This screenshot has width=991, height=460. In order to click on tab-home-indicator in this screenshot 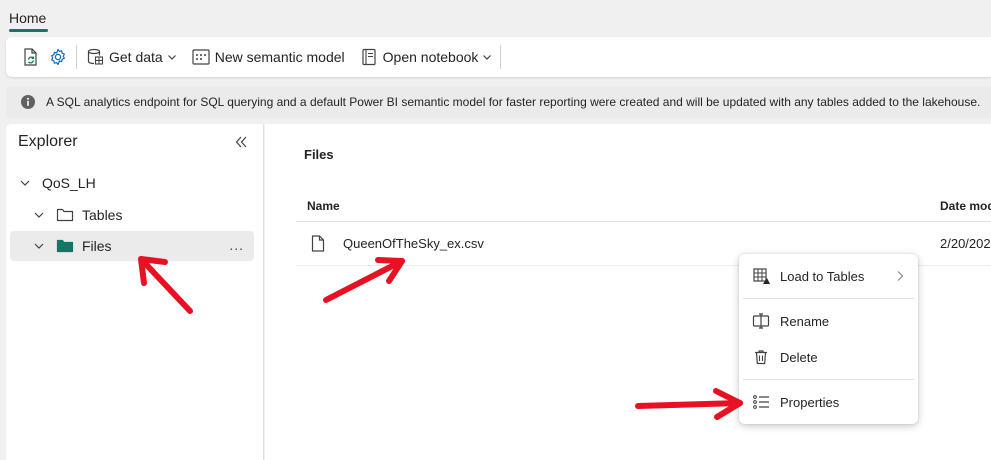, I will do `click(28, 30)`.